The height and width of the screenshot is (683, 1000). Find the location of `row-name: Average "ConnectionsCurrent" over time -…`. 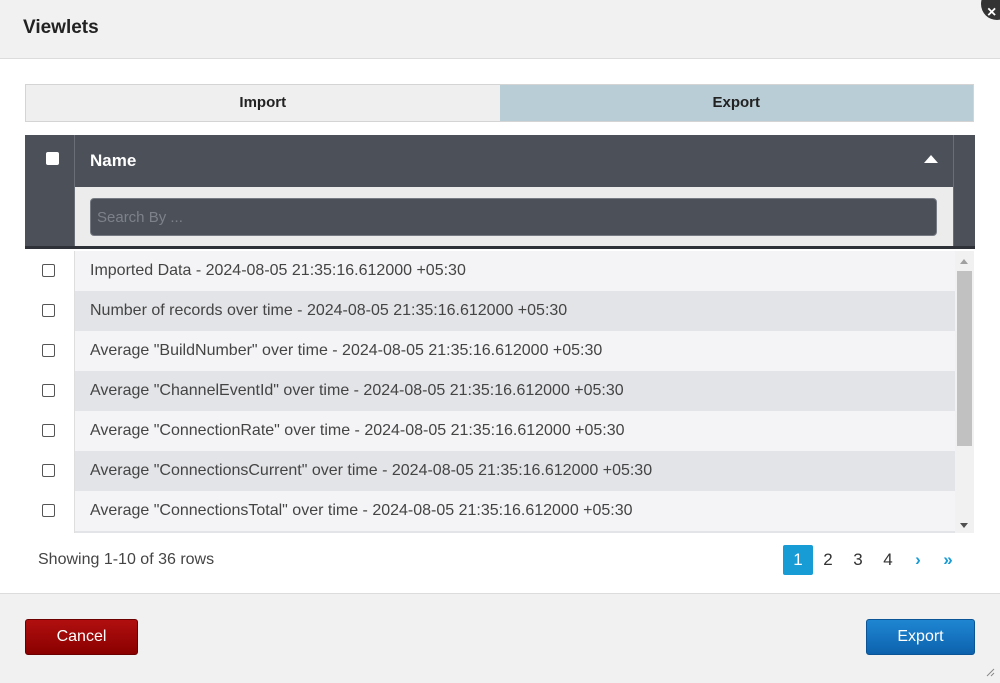

row-name: Average "ConnectionsCurrent" over time -… is located at coordinates (371, 470).